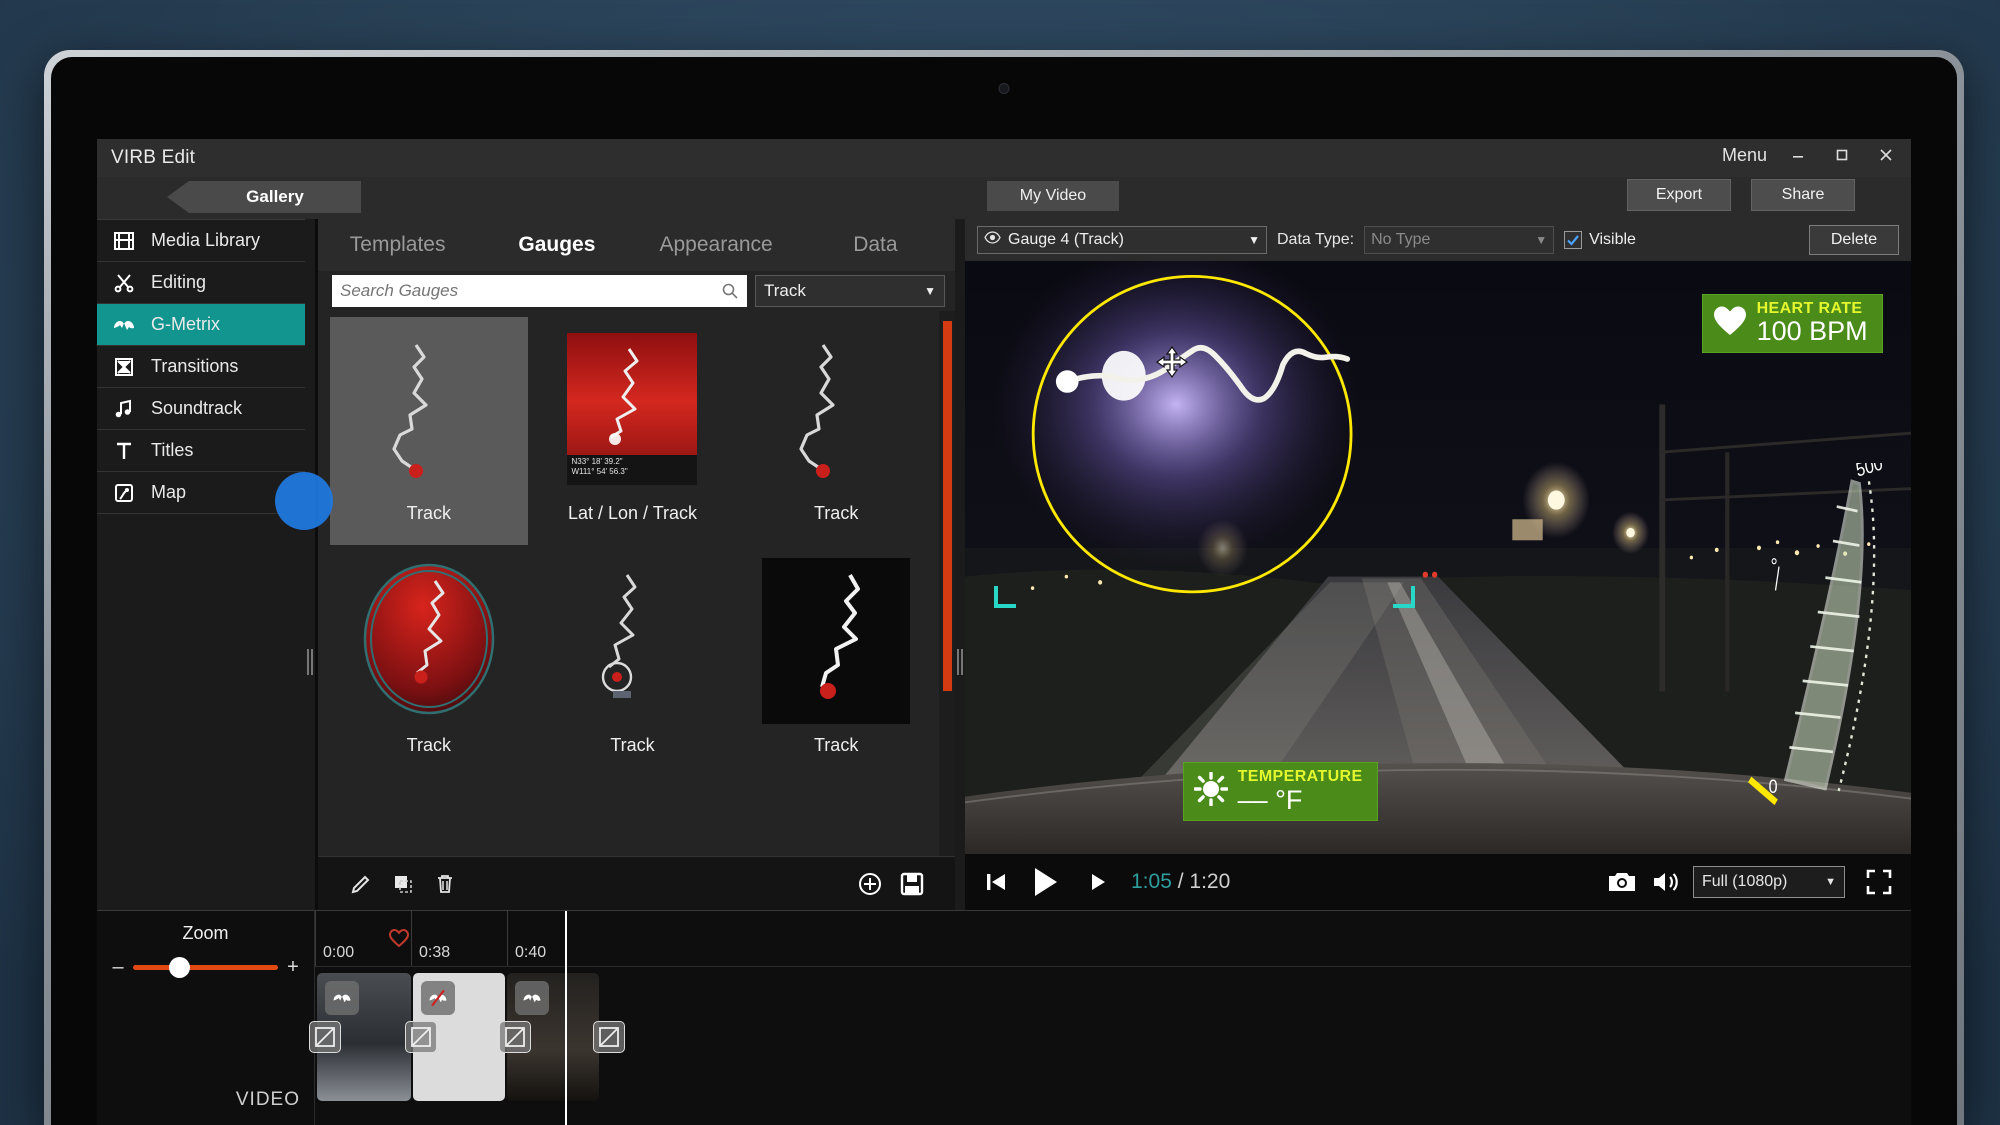  I want to click on gauge-search-row: Track ▼, so click(636, 291).